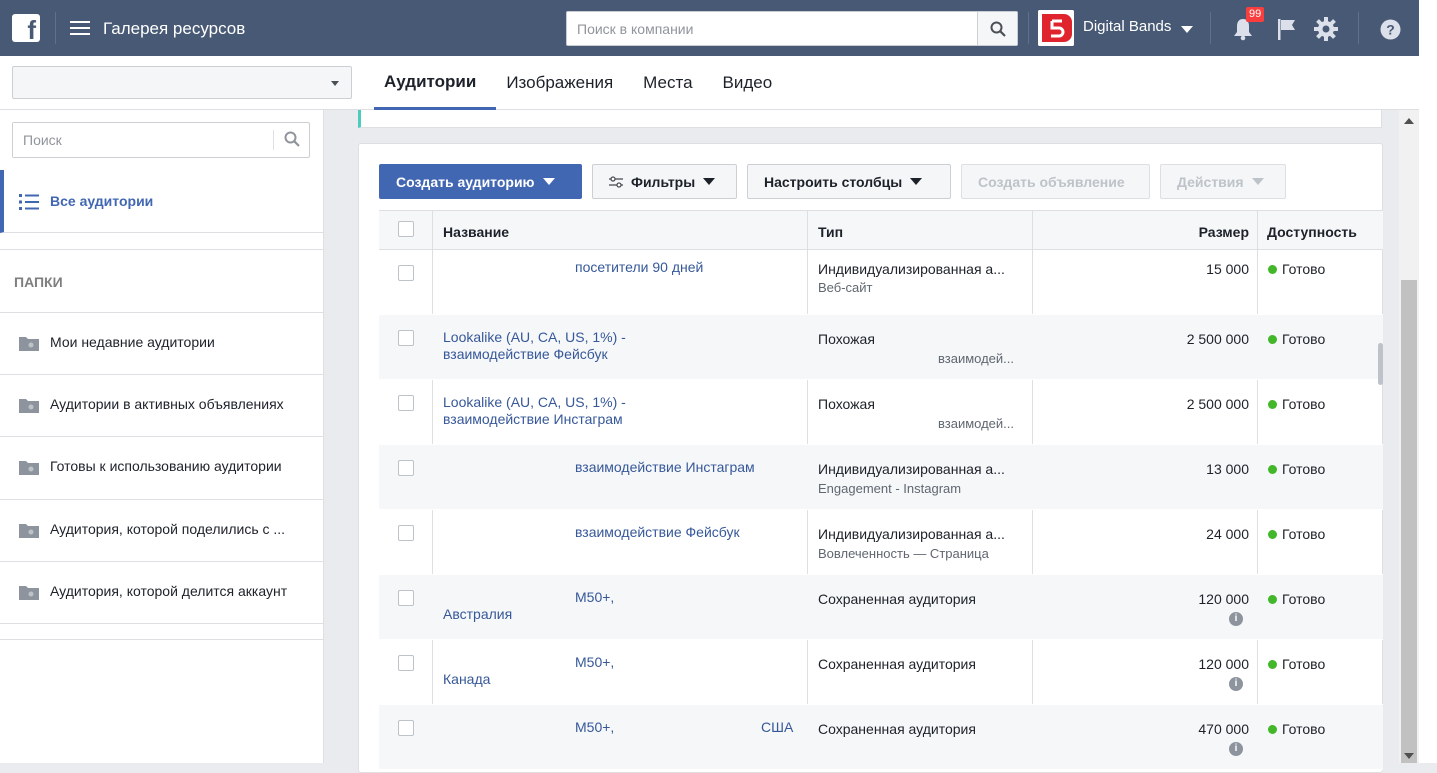 The width and height of the screenshot is (1437, 773). I want to click on header-name: Название, so click(476, 232).